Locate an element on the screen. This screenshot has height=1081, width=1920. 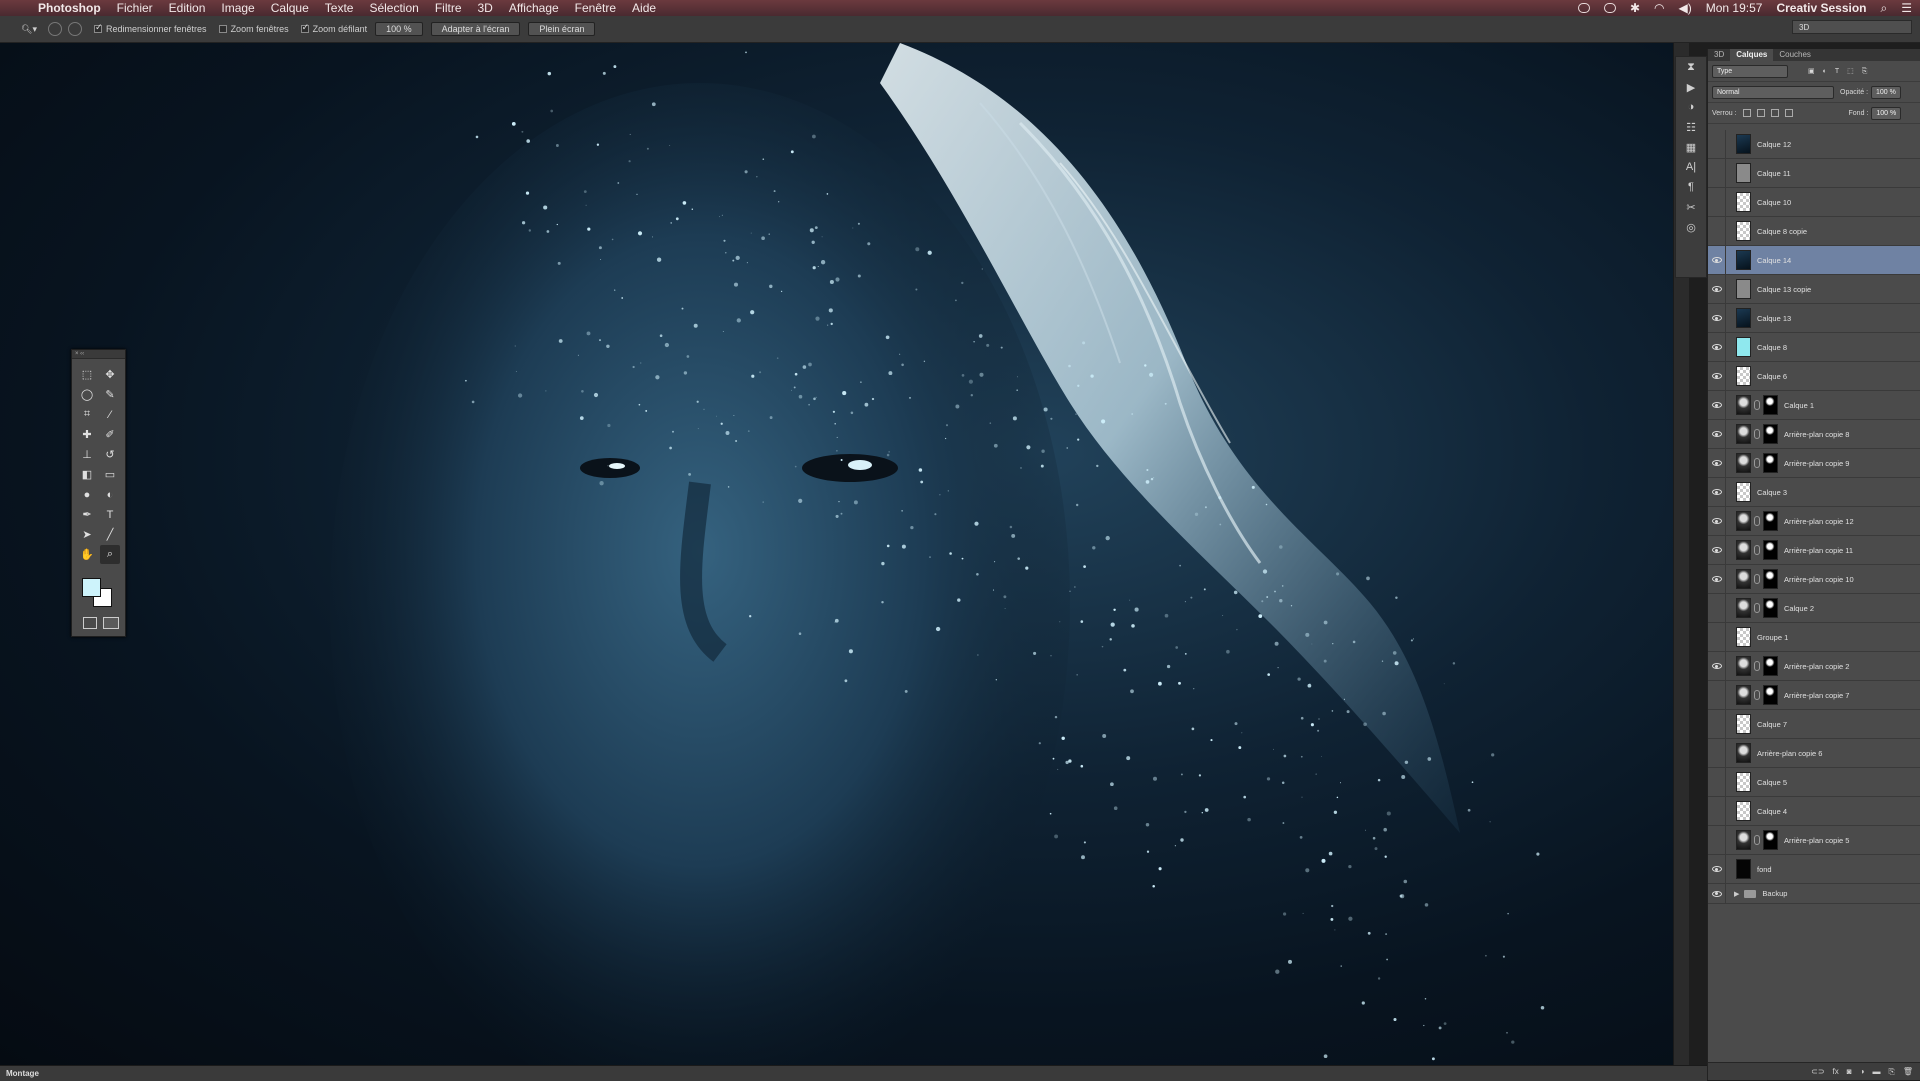
menu-affichage: Affichage is located at coordinates (534, 8).